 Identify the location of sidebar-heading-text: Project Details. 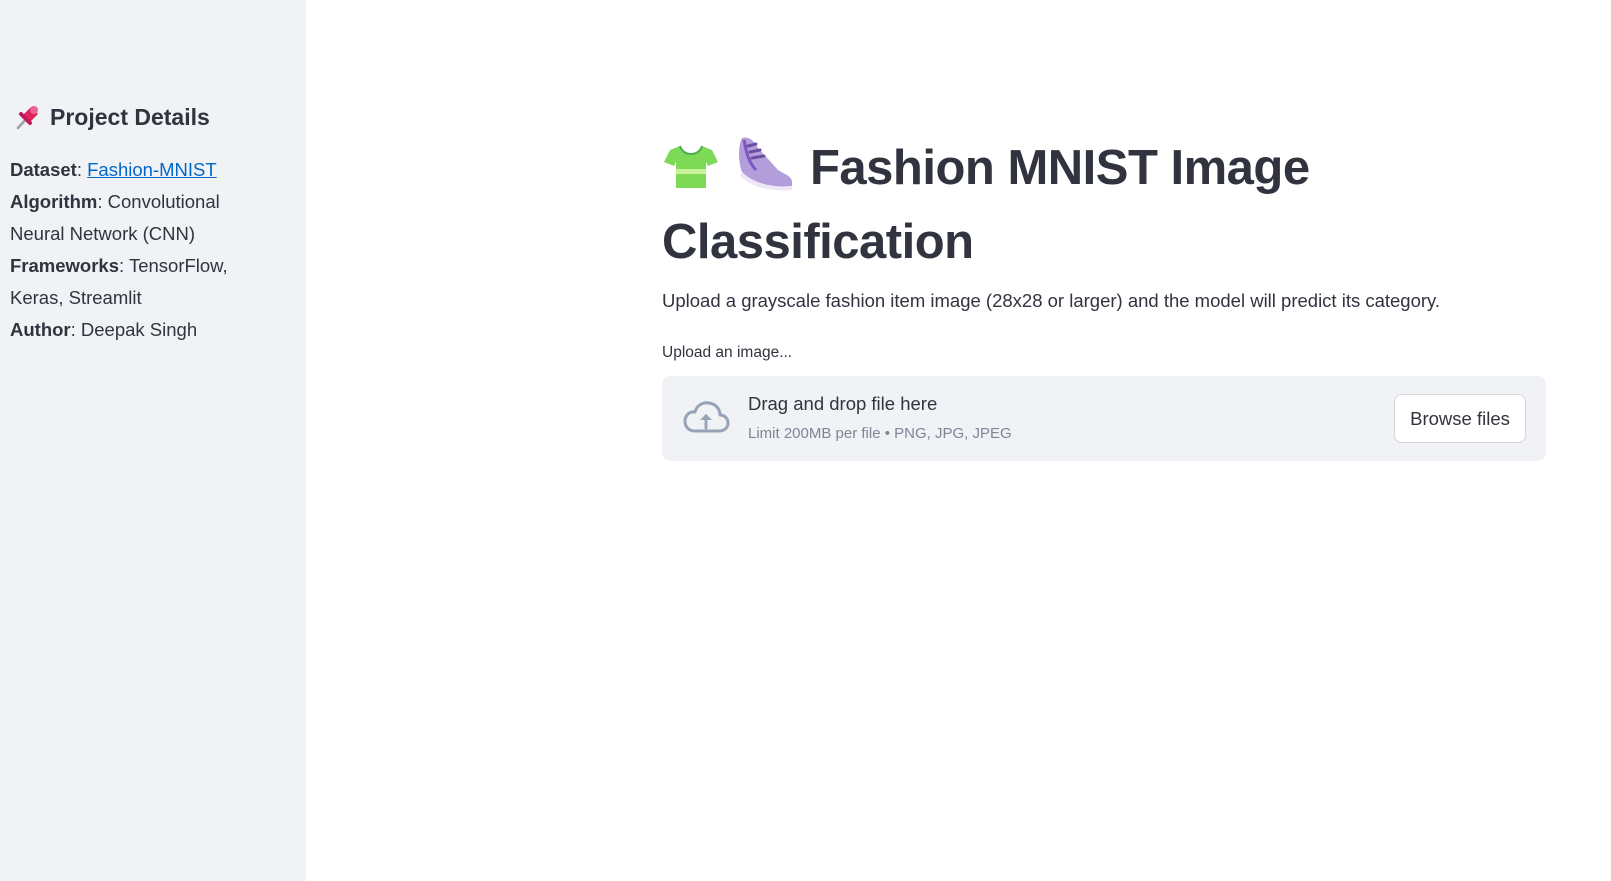
(130, 116).